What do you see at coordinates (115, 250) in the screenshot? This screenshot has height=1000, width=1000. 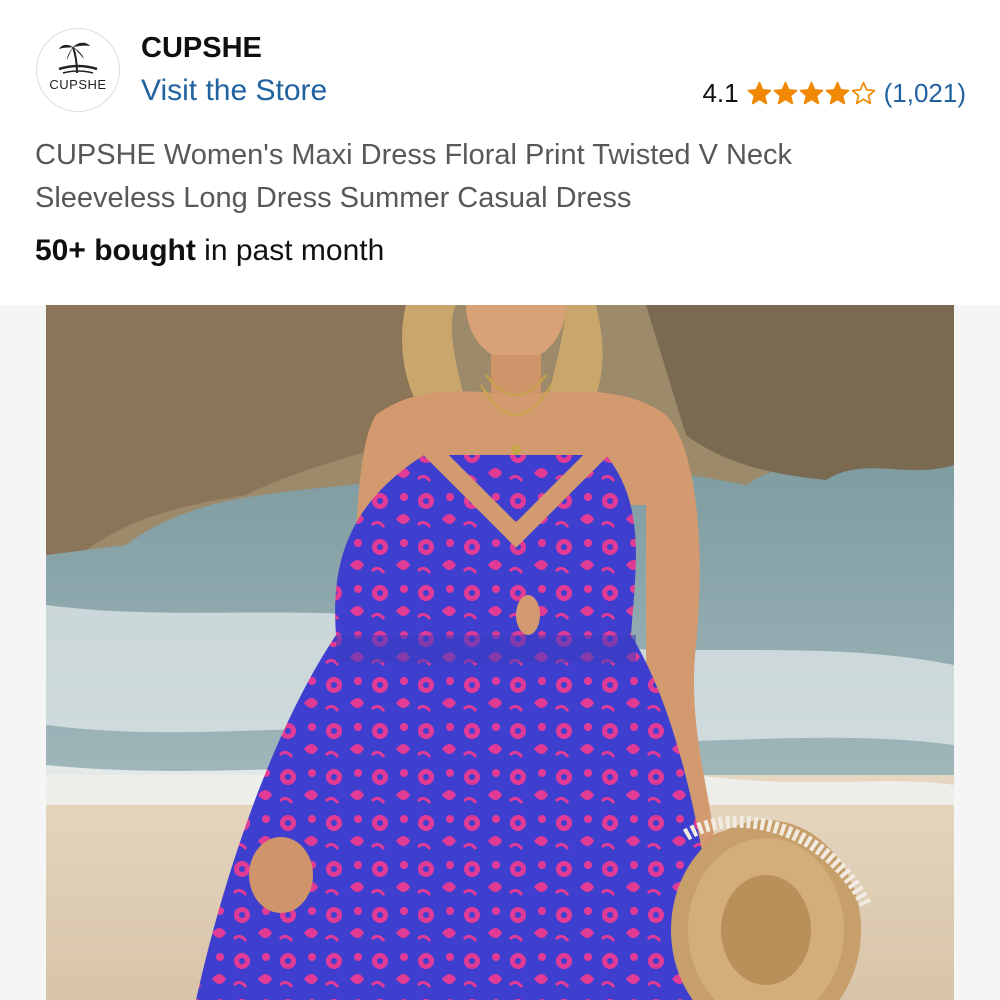 I see `bought-count: 50+ bought` at bounding box center [115, 250].